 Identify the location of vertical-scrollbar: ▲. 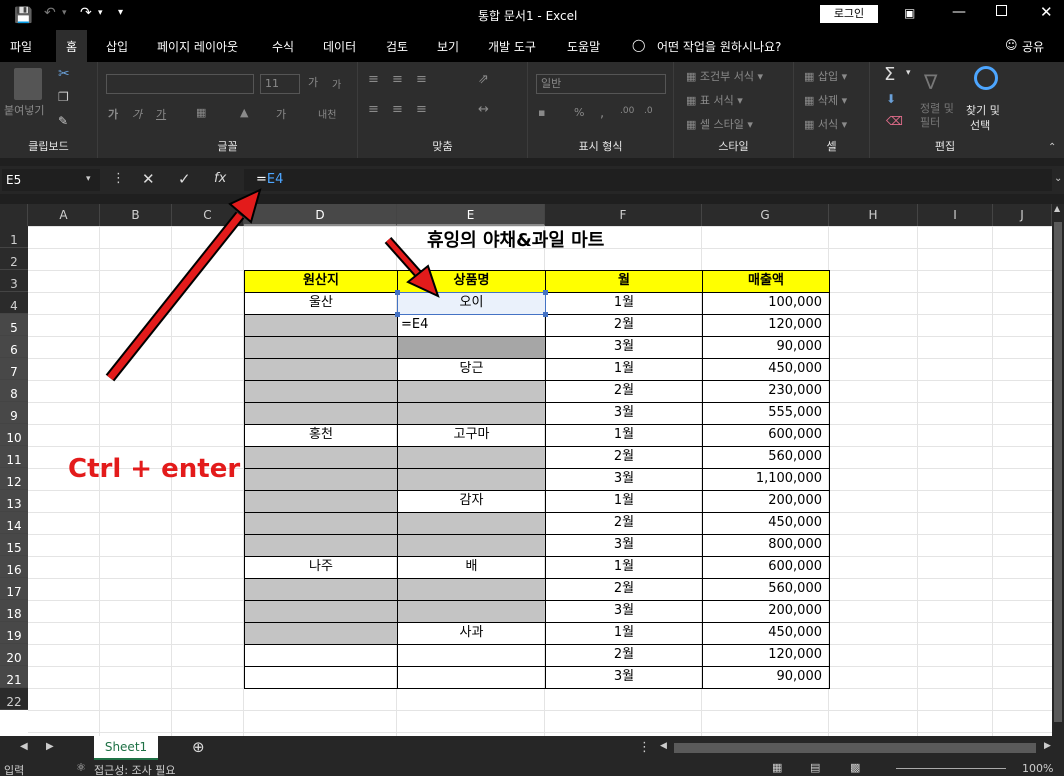
(1058, 470).